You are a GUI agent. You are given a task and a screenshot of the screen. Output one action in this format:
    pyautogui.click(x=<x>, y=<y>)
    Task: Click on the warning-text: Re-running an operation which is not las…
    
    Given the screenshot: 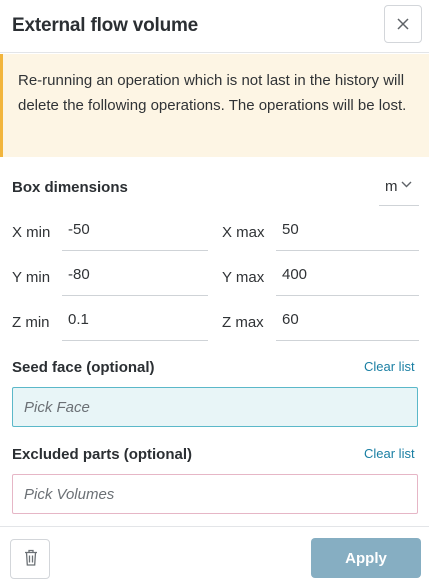 What is the action you would take?
    pyautogui.click(x=212, y=93)
    